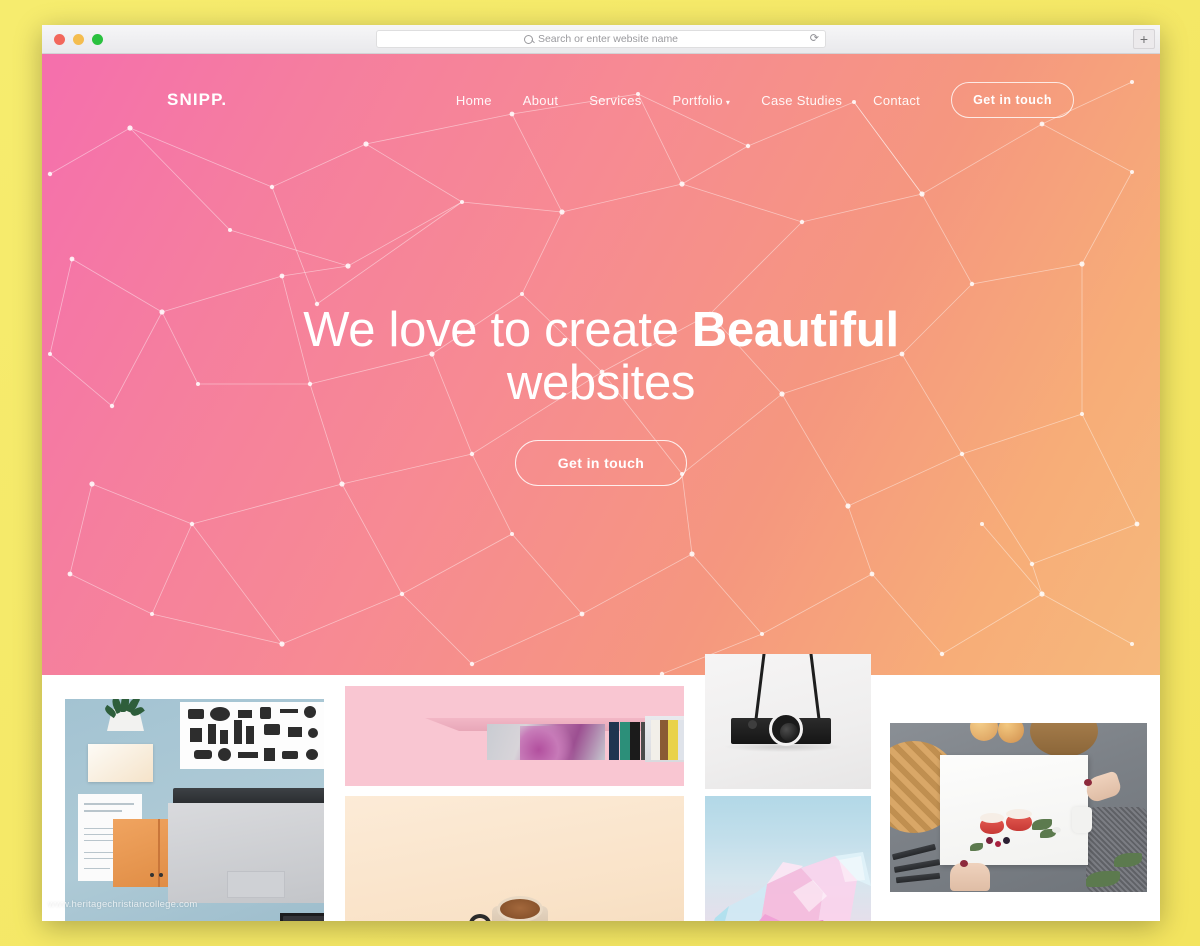 The image size is (1200, 946). Describe the element at coordinates (795, 330) in the screenshot. I see `hero-headline-accent: Beautiful` at that location.